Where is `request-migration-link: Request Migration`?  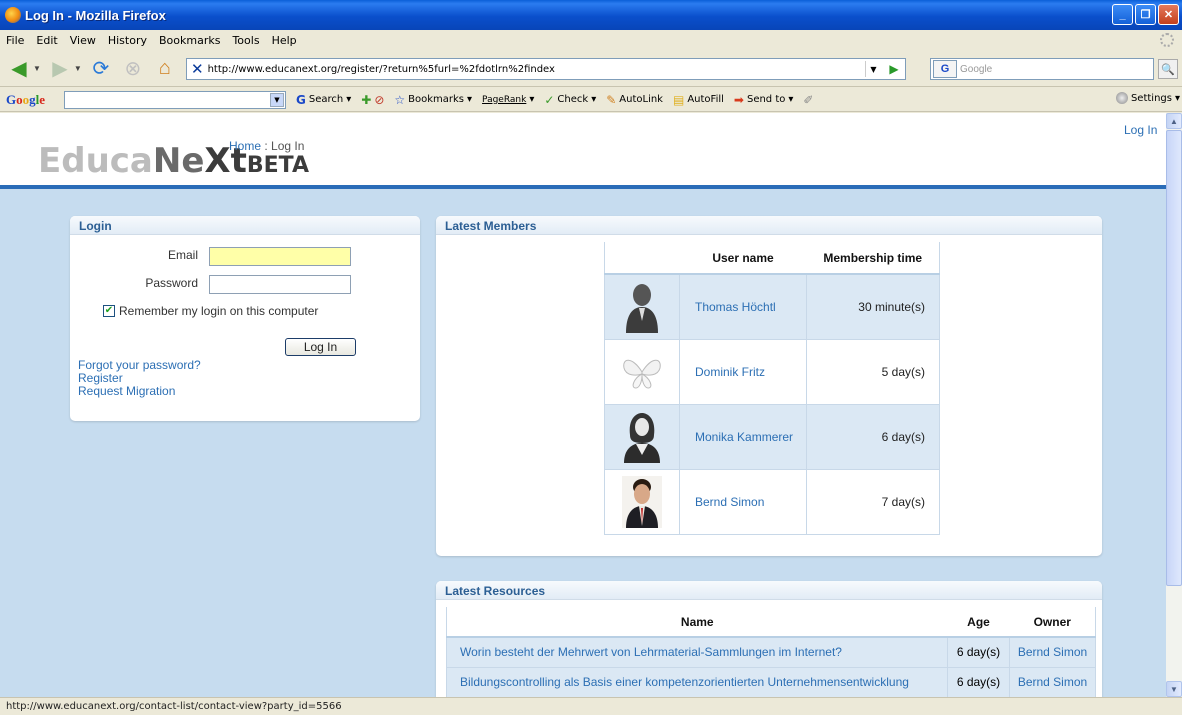 request-migration-link: Request Migration is located at coordinates (139, 391).